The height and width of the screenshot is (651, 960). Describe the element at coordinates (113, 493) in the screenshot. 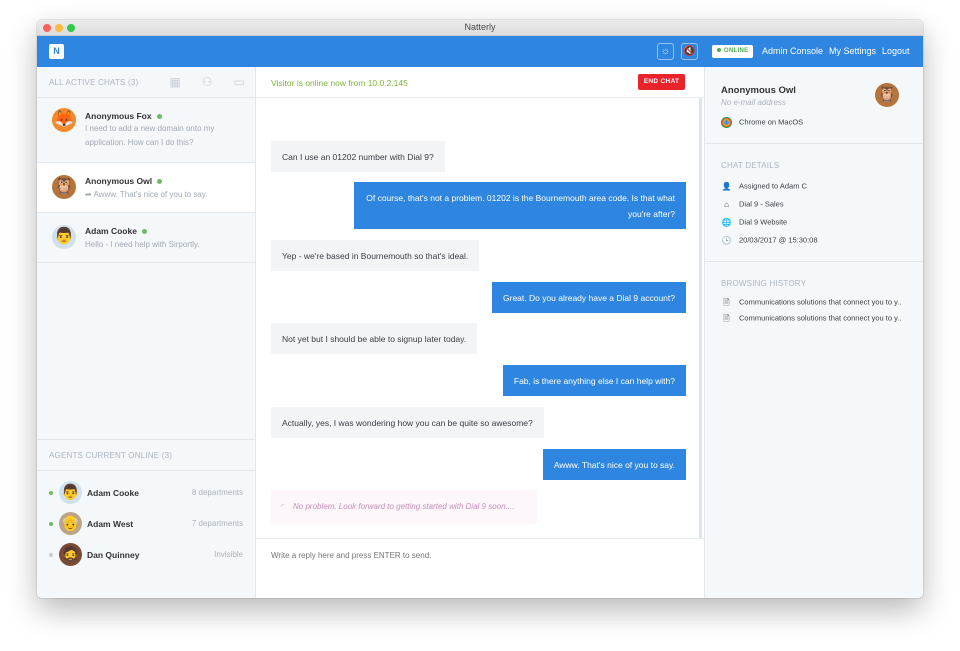

I see `agent-name: Adam Cooke` at that location.